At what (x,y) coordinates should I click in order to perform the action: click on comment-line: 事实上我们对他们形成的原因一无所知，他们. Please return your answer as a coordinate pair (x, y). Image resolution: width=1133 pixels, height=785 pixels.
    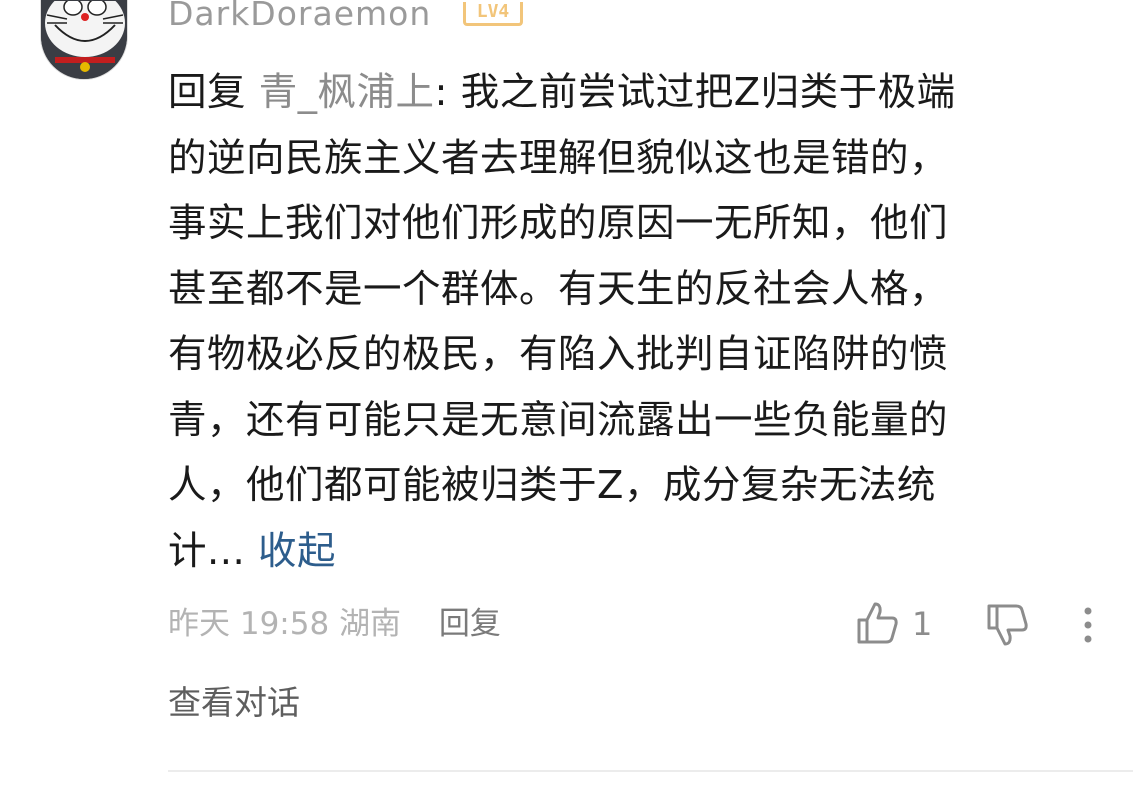
    Looking at the image, I should click on (558, 223).